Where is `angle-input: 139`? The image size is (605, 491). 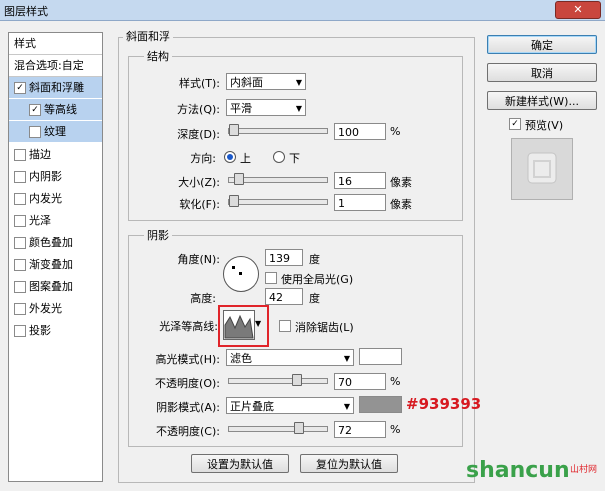 angle-input: 139 is located at coordinates (284, 257).